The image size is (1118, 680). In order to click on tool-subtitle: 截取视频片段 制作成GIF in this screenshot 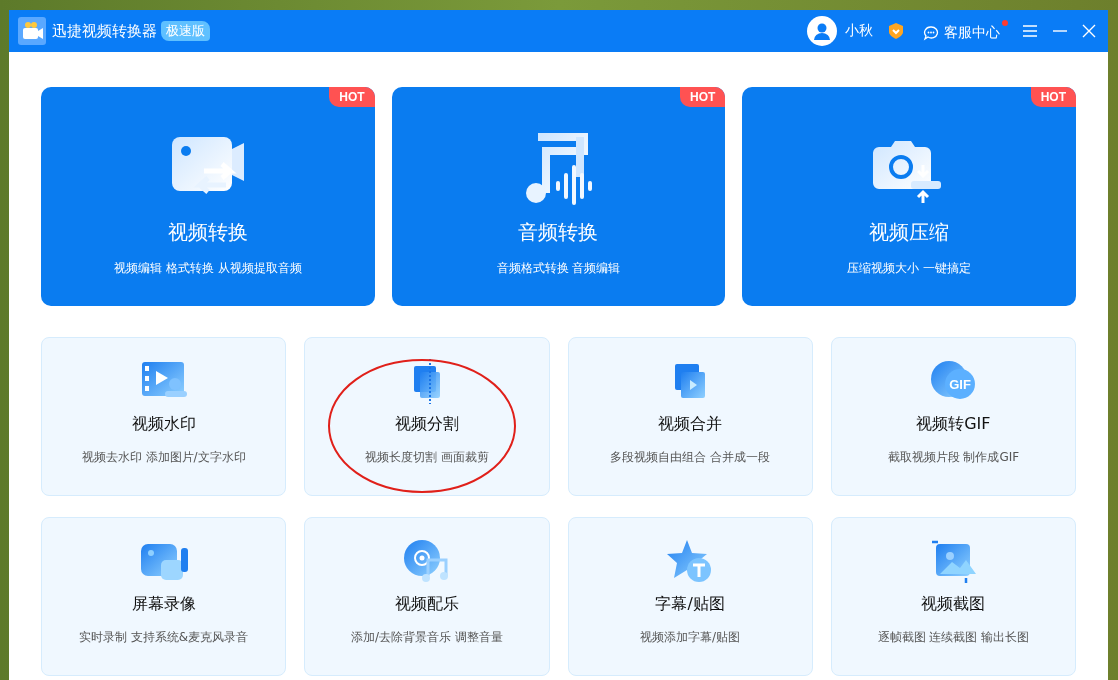, I will do `click(953, 457)`.